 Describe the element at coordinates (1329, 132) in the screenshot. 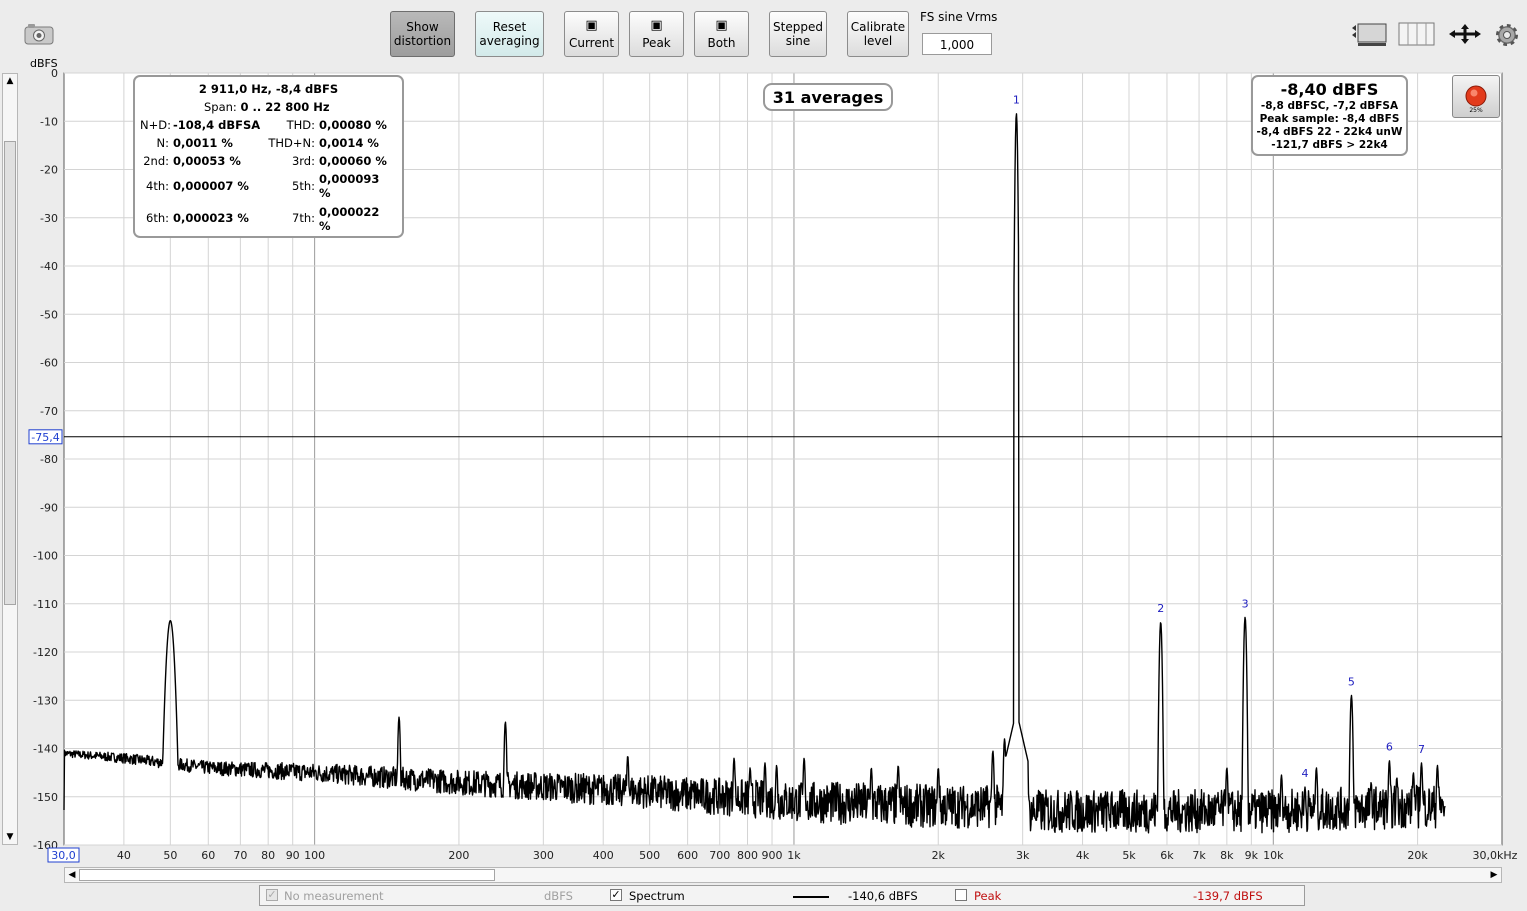

I see `level-band: -8,4 dBFS 22 - 22k4 unW` at that location.